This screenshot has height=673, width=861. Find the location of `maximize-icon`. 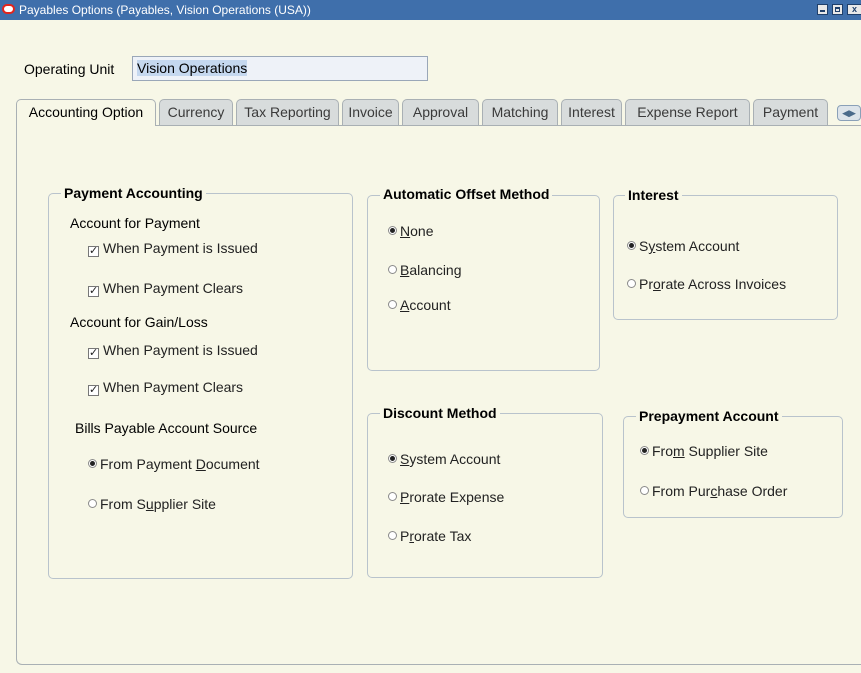

maximize-icon is located at coordinates (837, 9).